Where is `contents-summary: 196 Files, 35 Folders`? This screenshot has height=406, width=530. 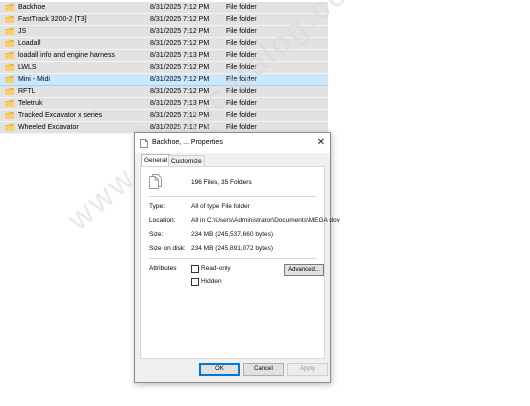
contents-summary: 196 Files, 35 Folders is located at coordinates (221, 182).